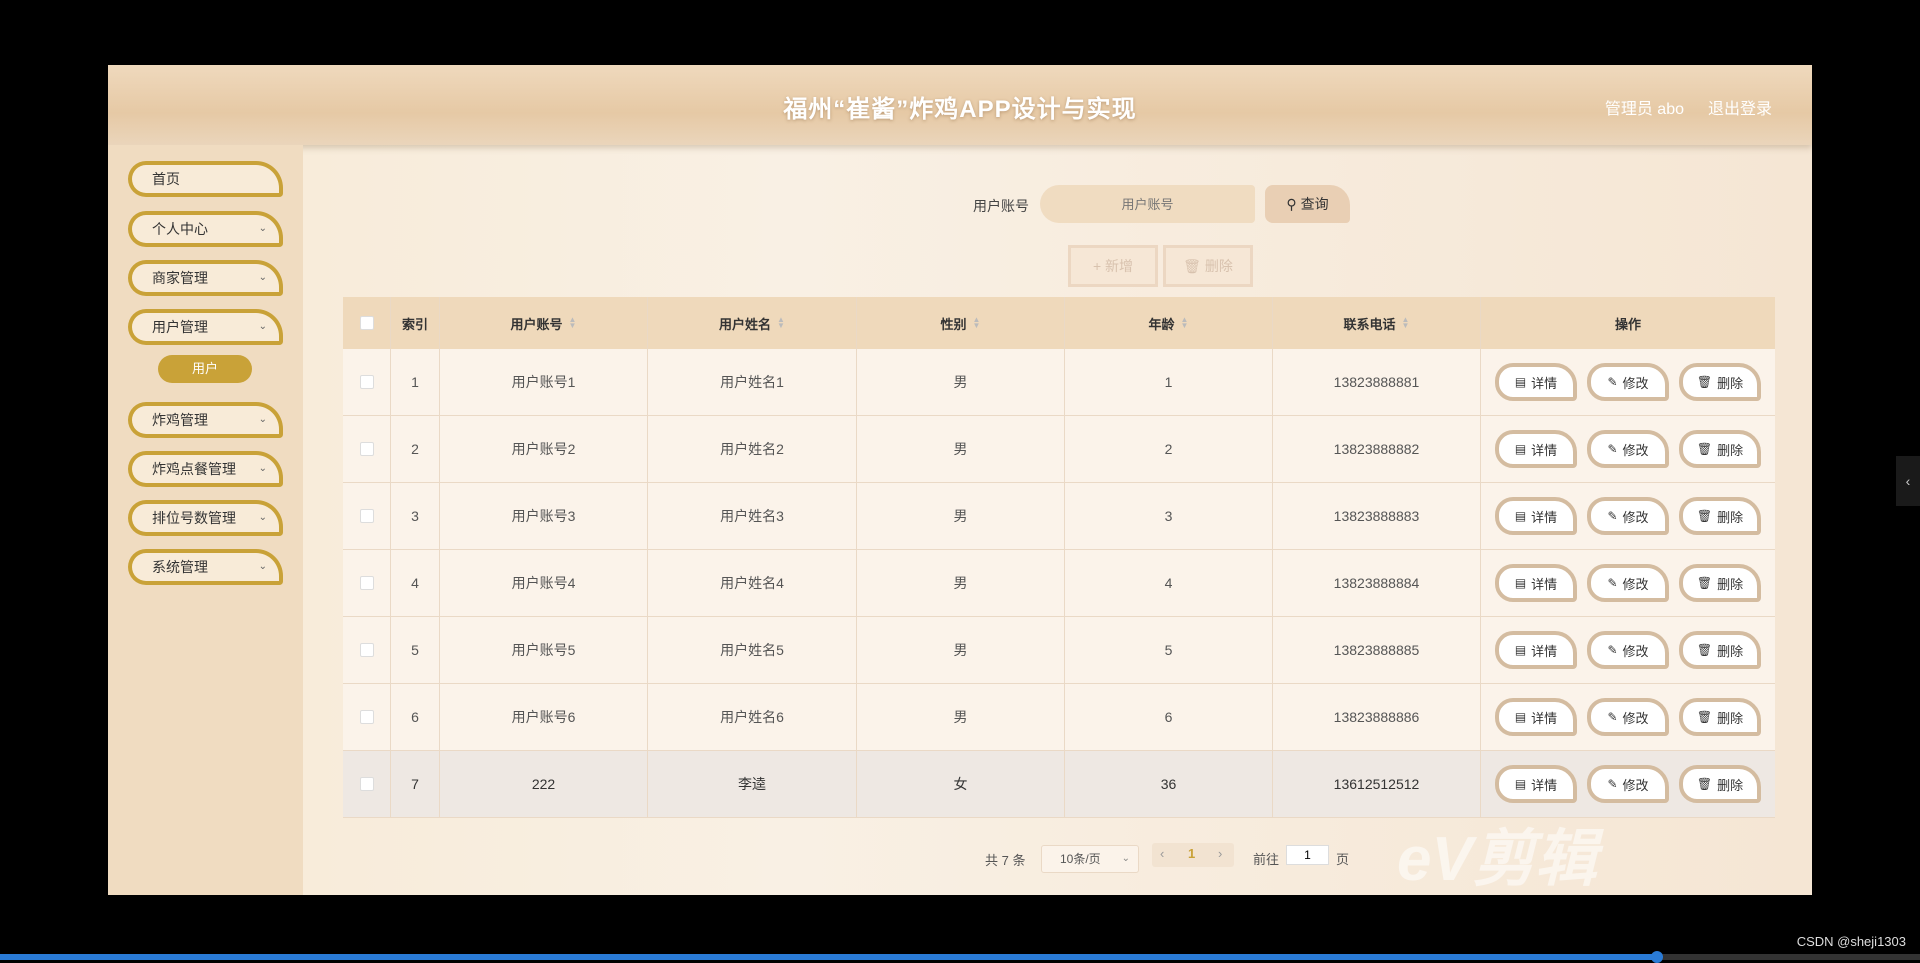 Image resolution: width=1920 pixels, height=963 pixels. Describe the element at coordinates (752, 650) in the screenshot. I see `row-name: 用户姓名5` at that location.